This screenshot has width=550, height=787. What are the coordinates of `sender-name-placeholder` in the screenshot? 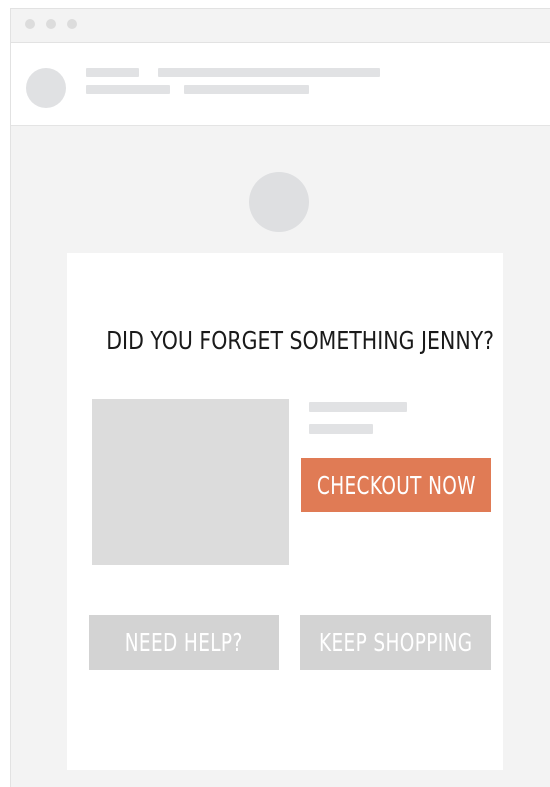 It's located at (112, 72).